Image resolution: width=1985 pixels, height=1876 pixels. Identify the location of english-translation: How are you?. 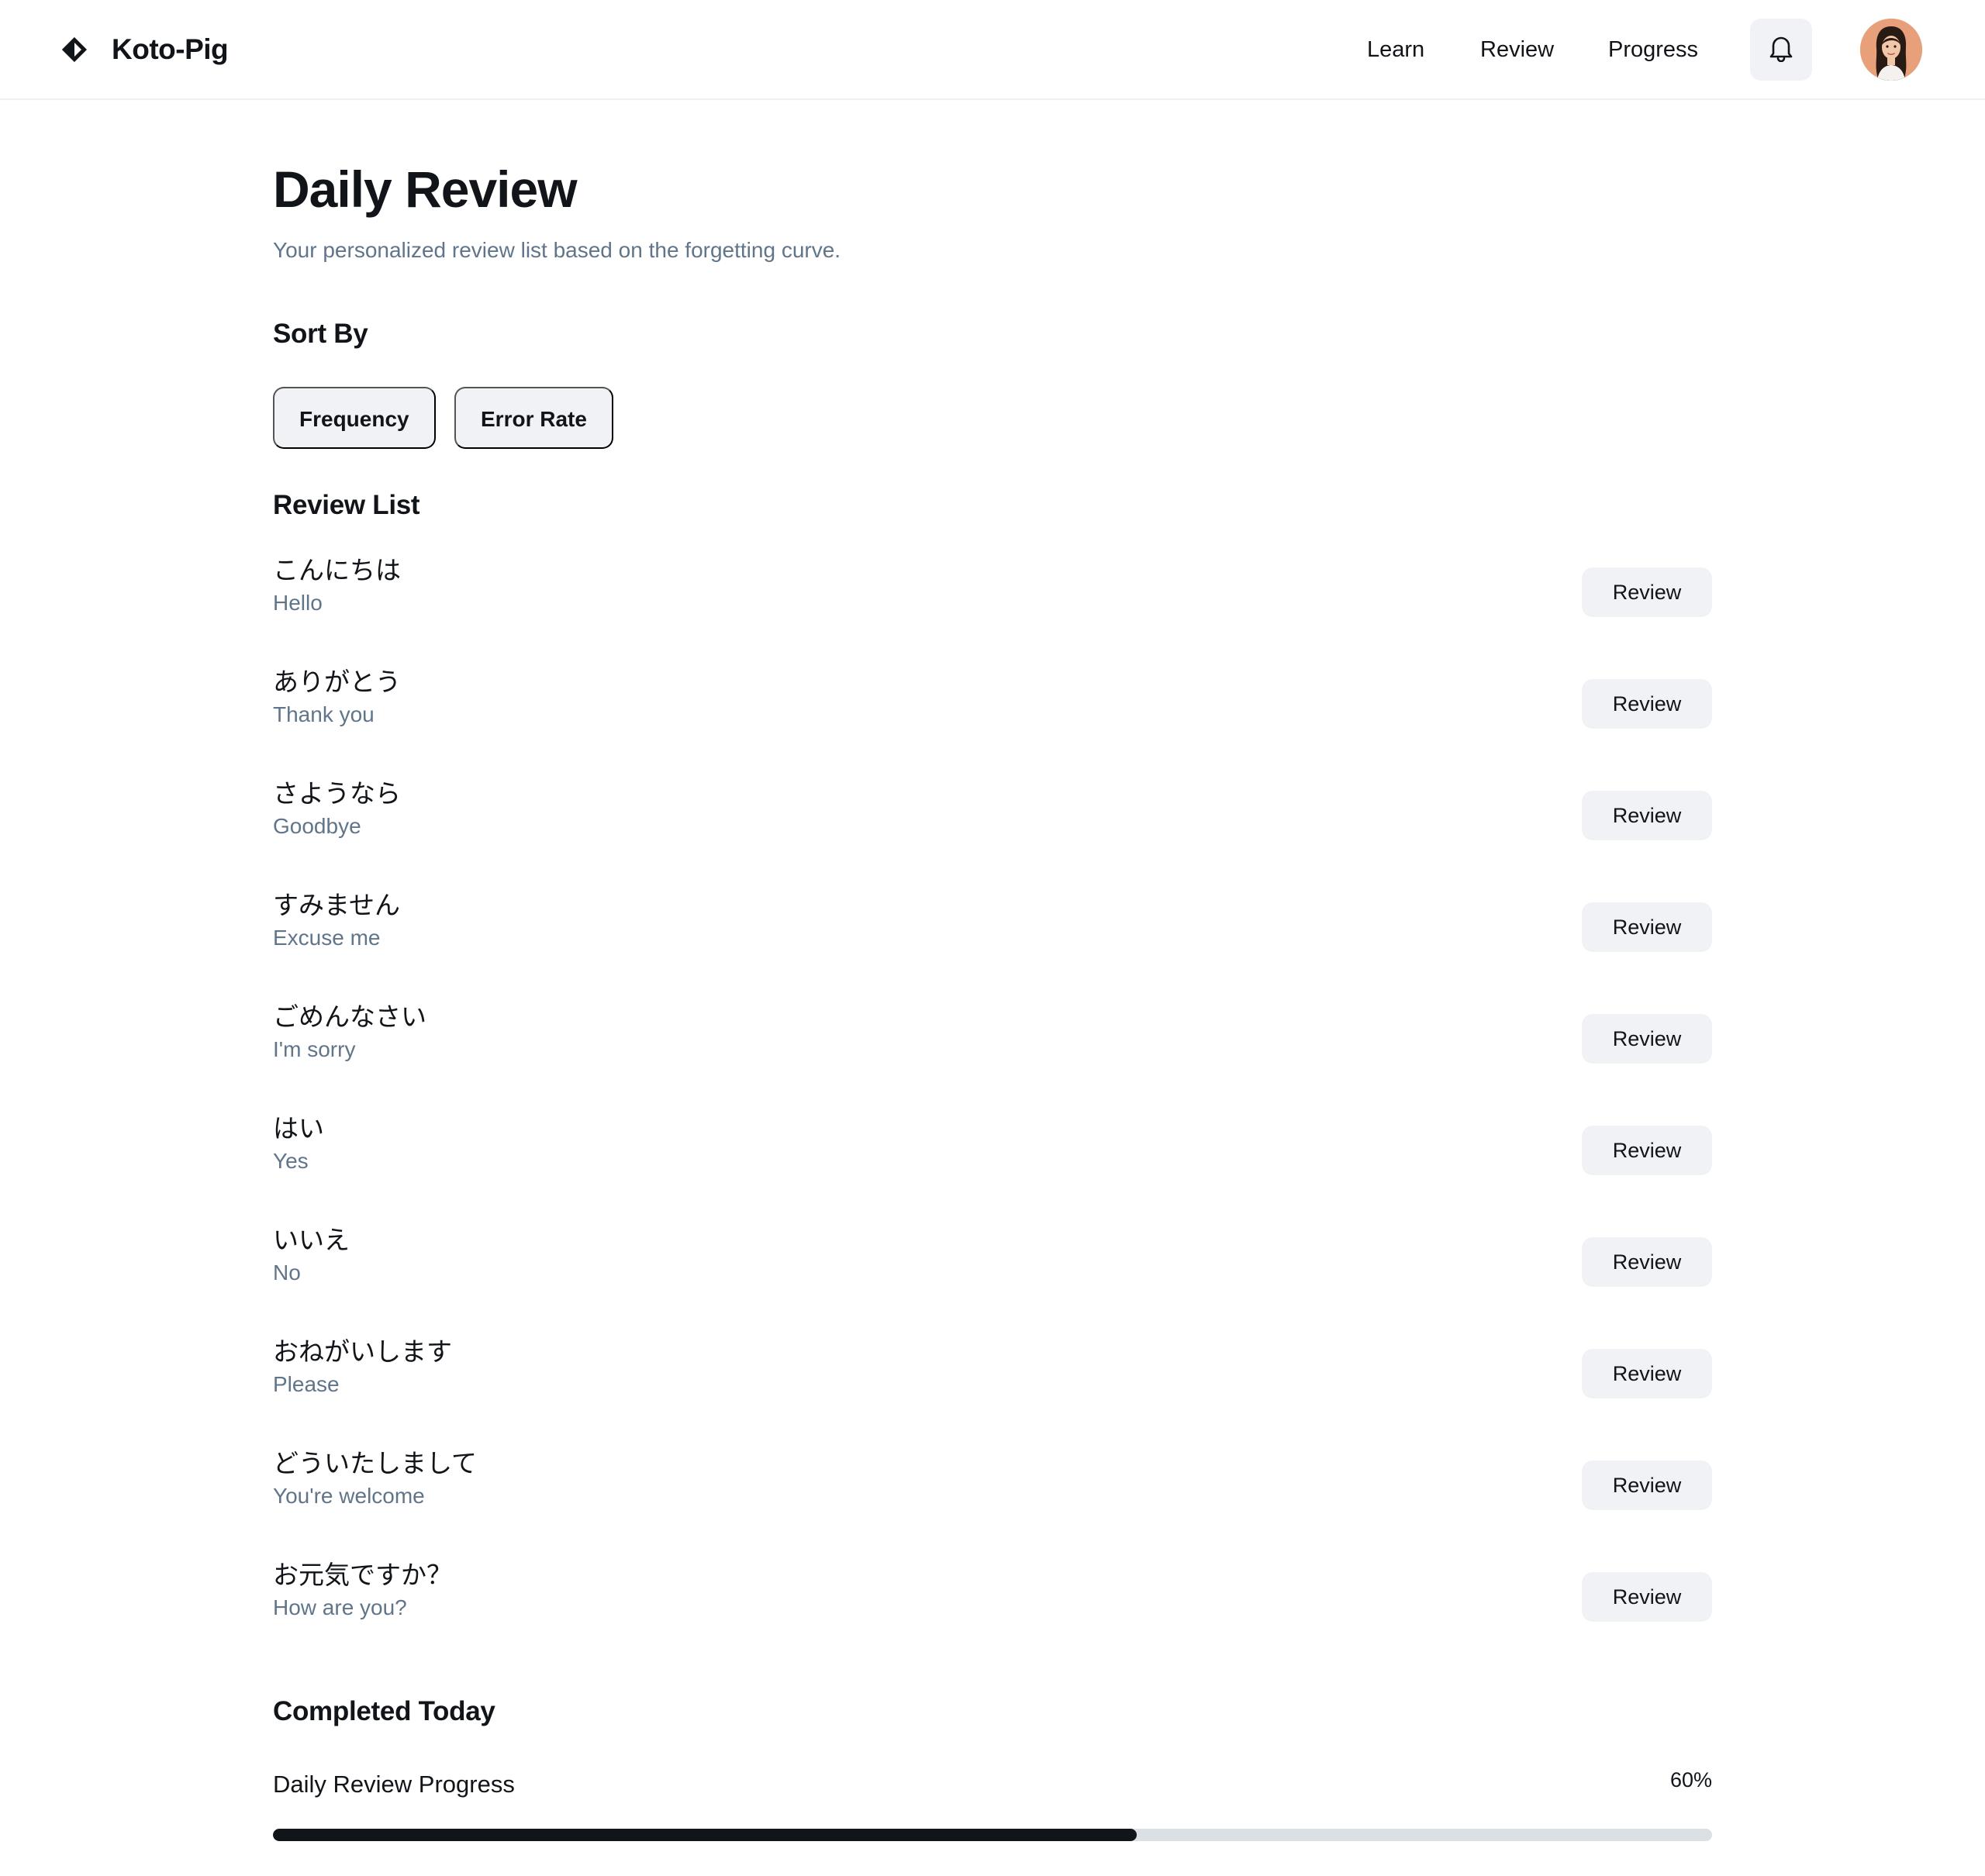
(340, 1607).